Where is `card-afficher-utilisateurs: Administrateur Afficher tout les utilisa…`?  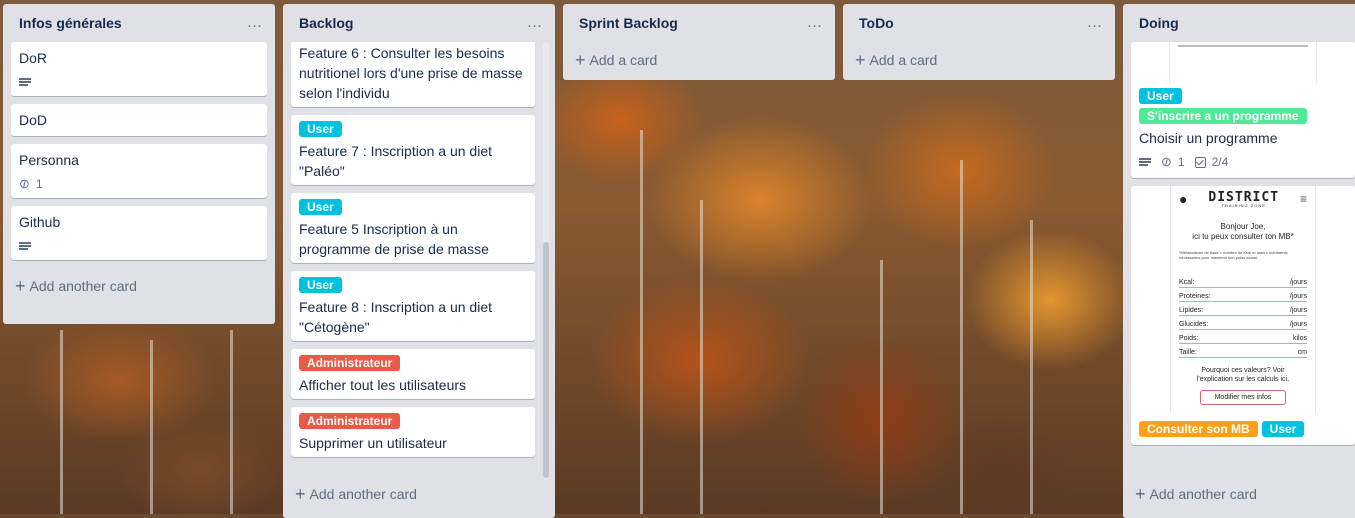
card-afficher-utilisateurs: Administrateur Afficher tout les utilisa… is located at coordinates (413, 374).